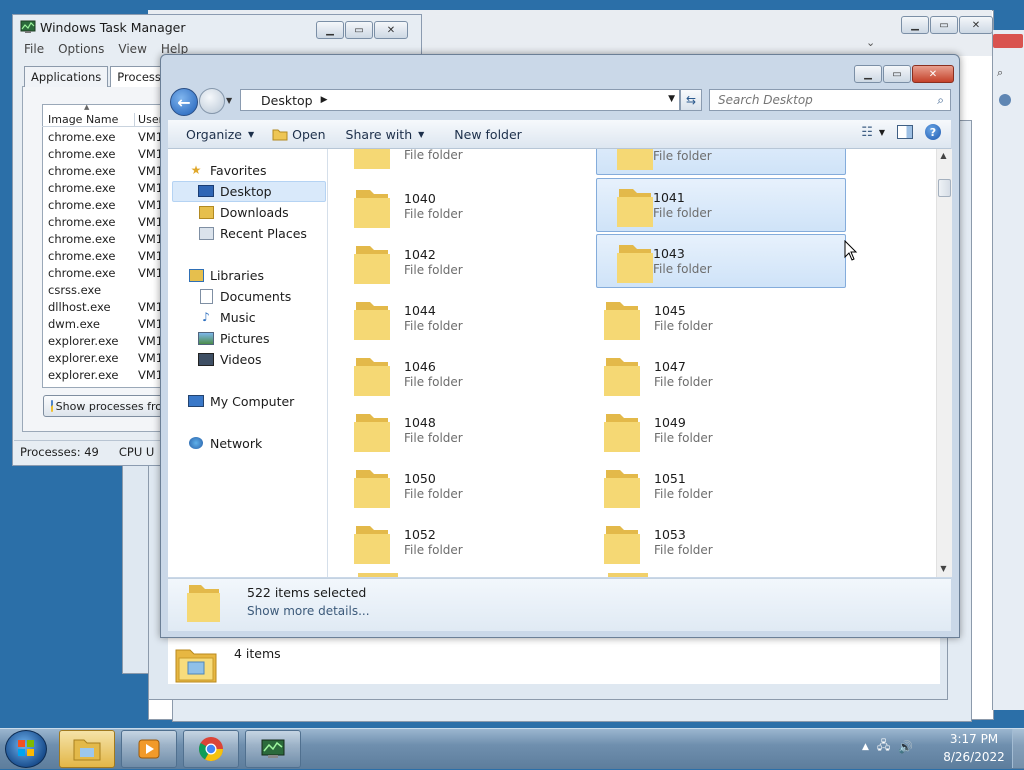 This screenshot has width=1024, height=770. What do you see at coordinates (196, 443) in the screenshot?
I see `network-icon` at bounding box center [196, 443].